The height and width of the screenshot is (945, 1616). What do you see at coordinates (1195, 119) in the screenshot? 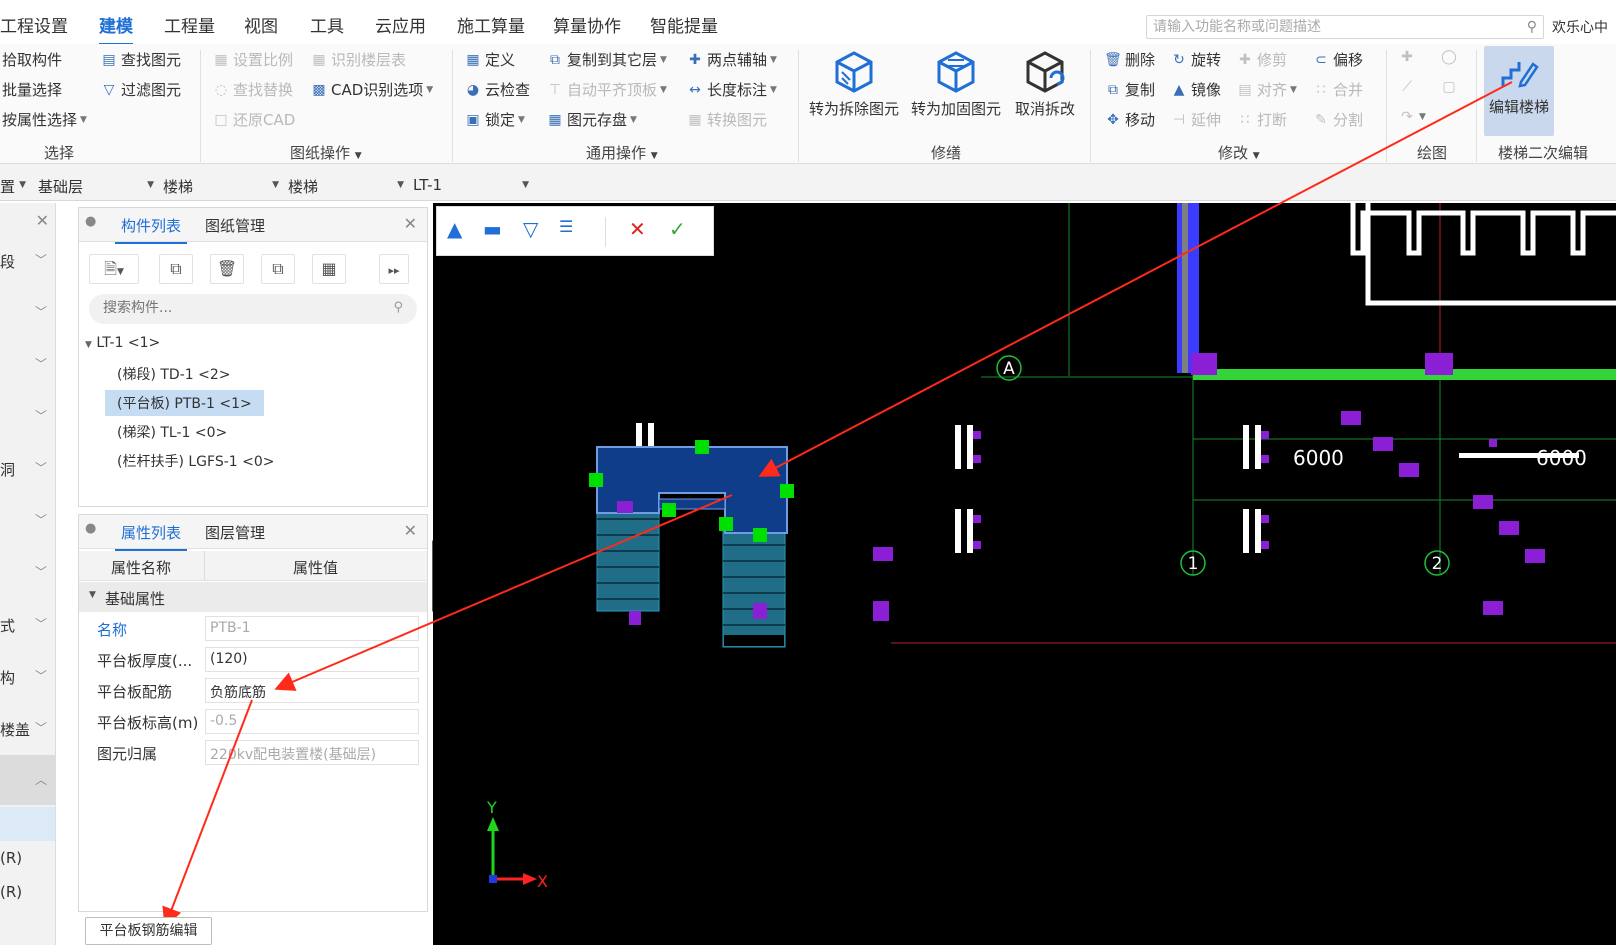
I see `extend-button: ⊣ 延伸` at bounding box center [1195, 119].